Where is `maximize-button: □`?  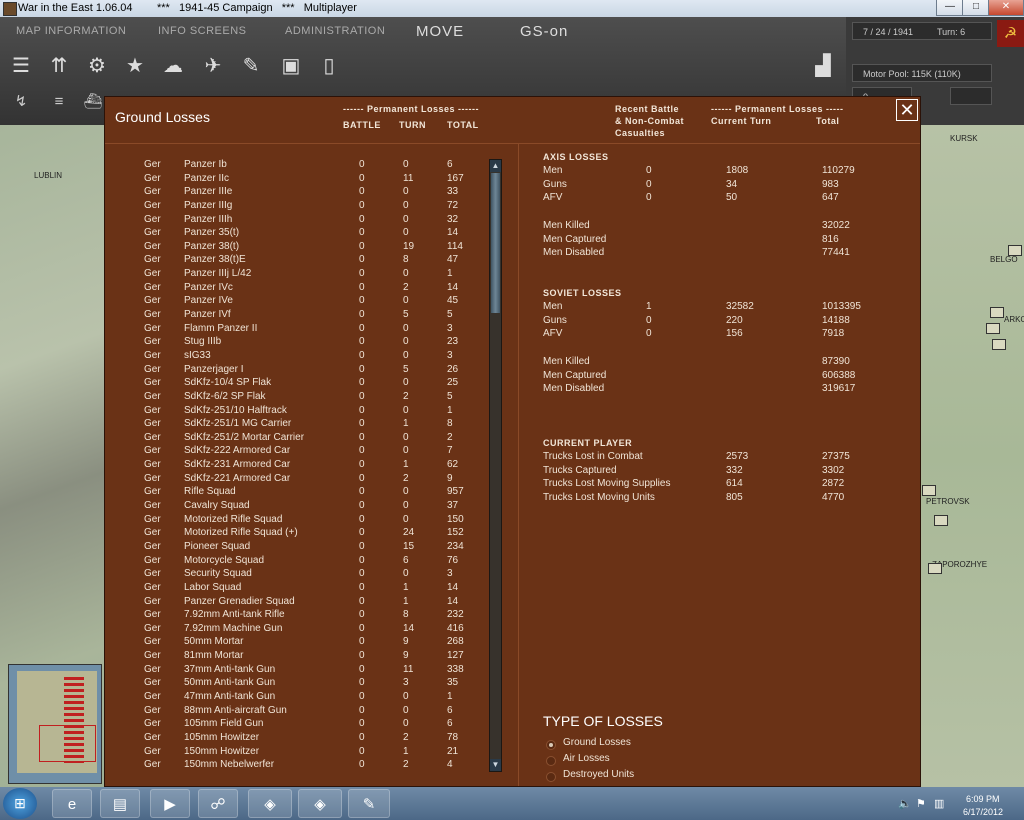
maximize-button: □ is located at coordinates (976, 8).